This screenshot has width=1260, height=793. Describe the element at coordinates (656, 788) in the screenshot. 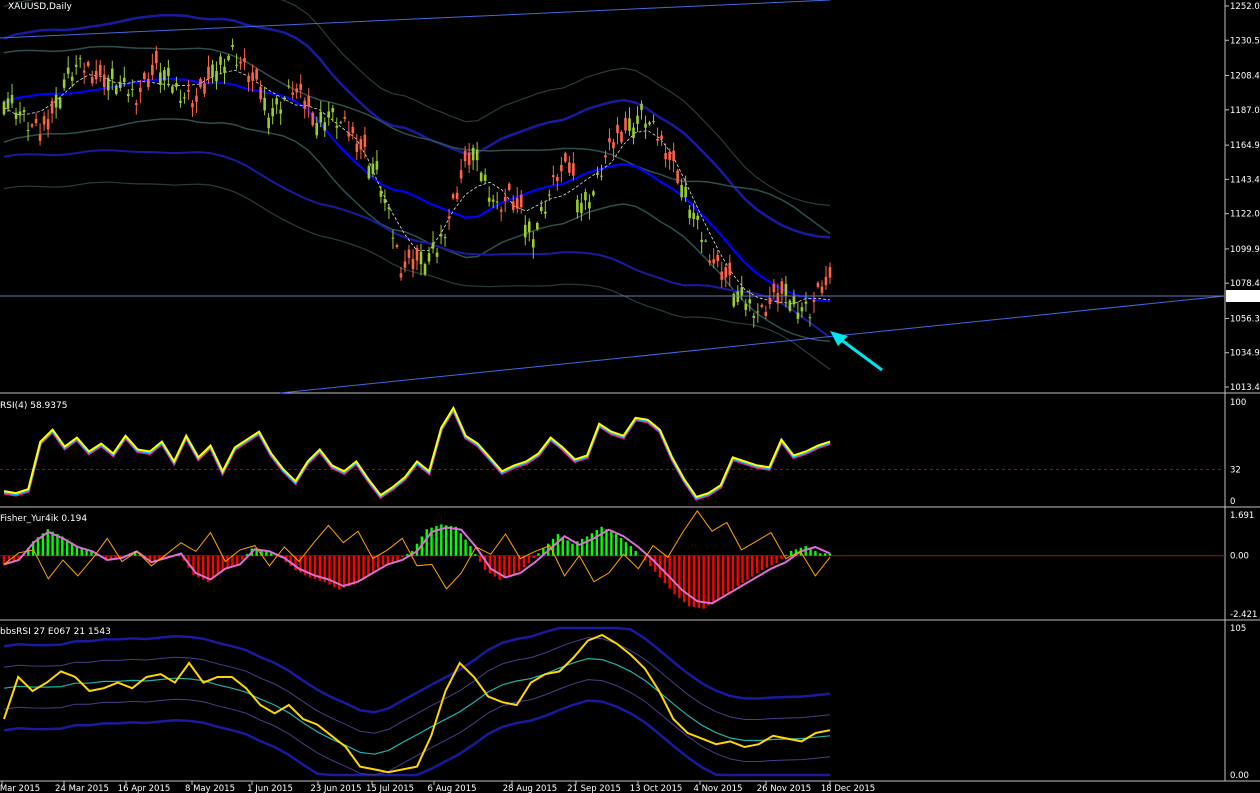

I see `x-tick-label: 13 Oct 2015` at that location.